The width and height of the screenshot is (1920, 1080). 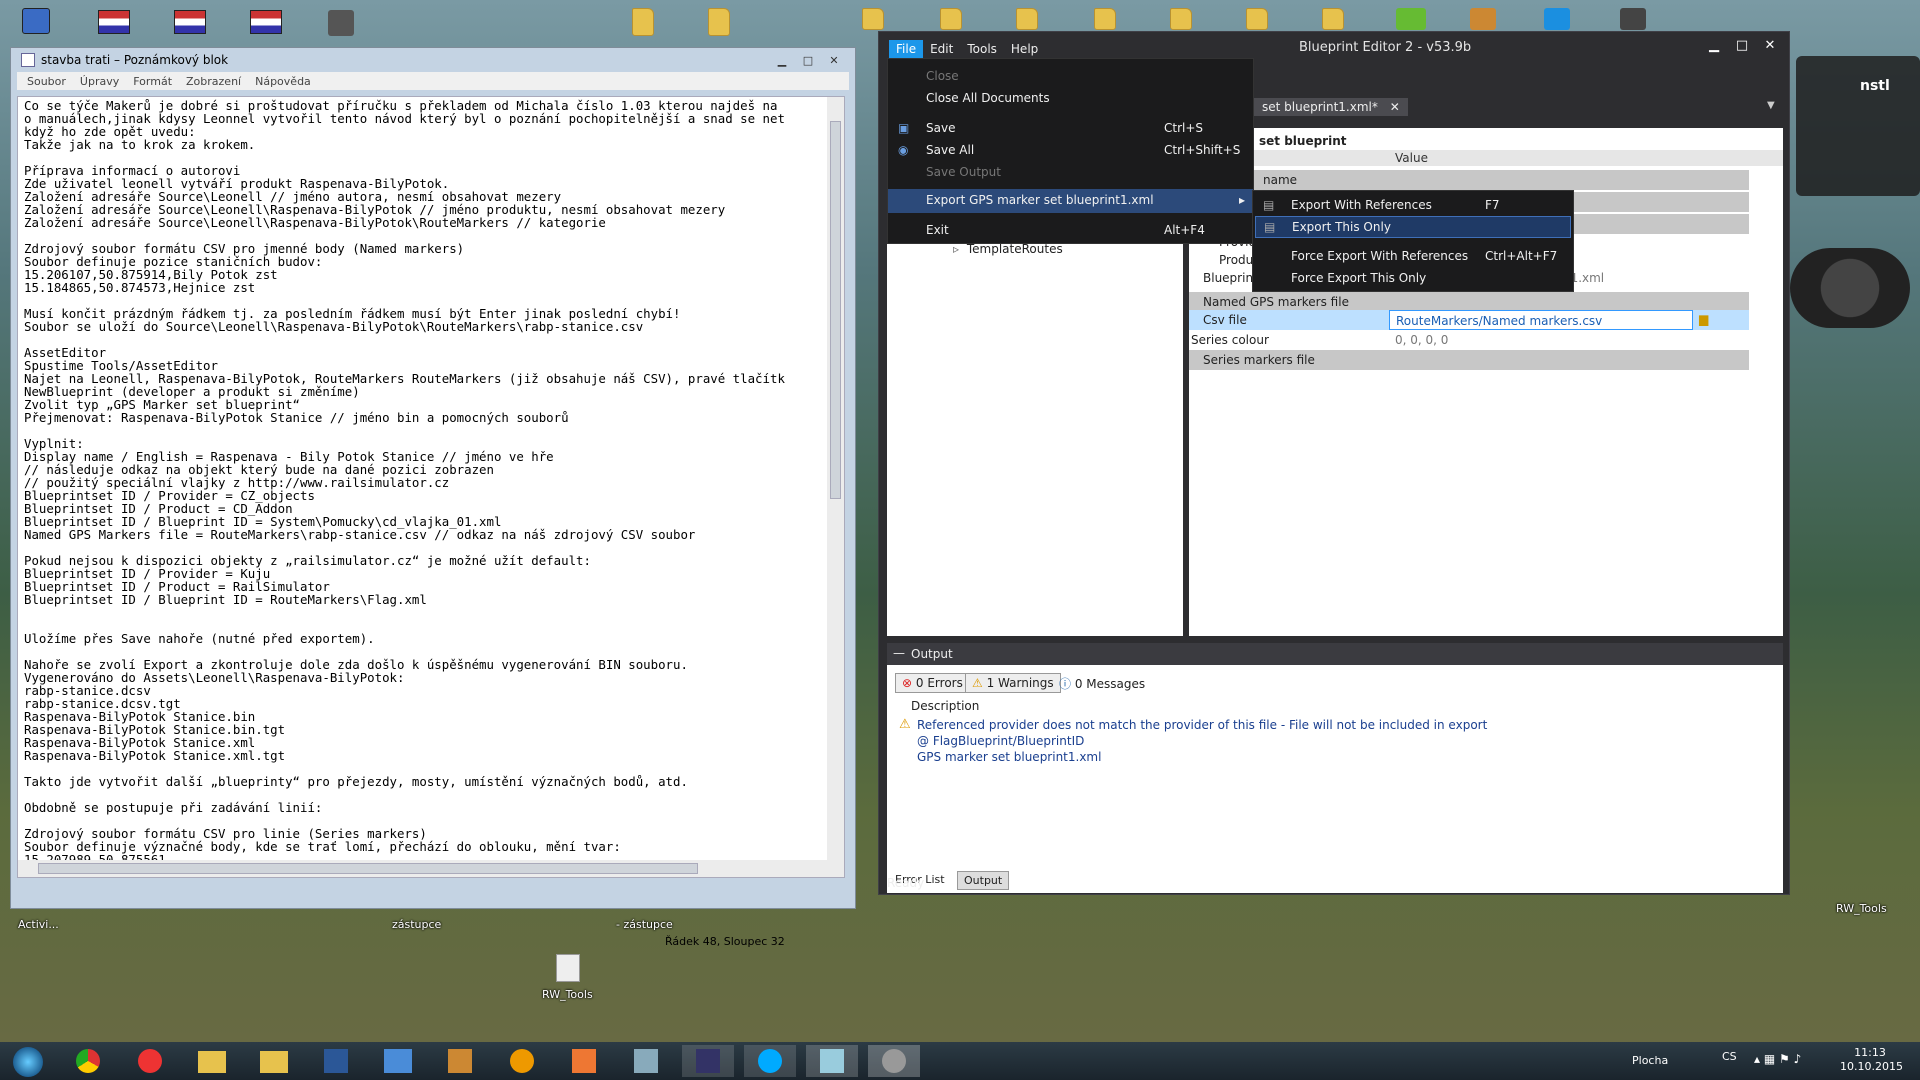 I want to click on cursor-position: Řádek 48, Sloupec 32, so click(x=725, y=941).